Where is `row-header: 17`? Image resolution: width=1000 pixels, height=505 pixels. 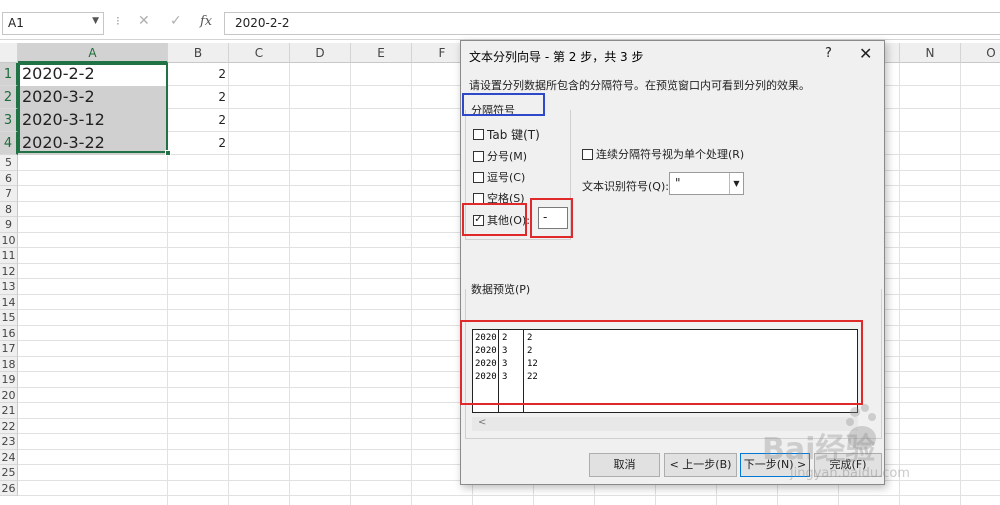
row-header: 17 is located at coordinates (9, 349).